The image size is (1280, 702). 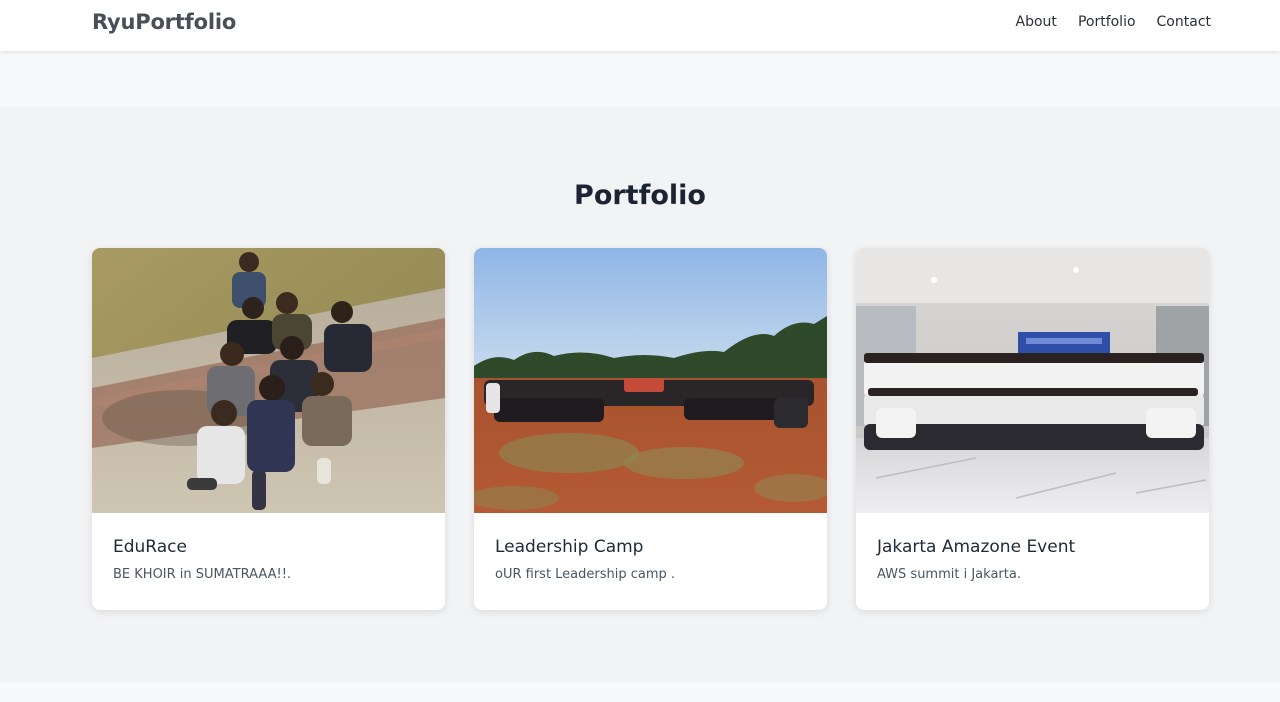 I want to click on hero-spacer, so click(x=640, y=78).